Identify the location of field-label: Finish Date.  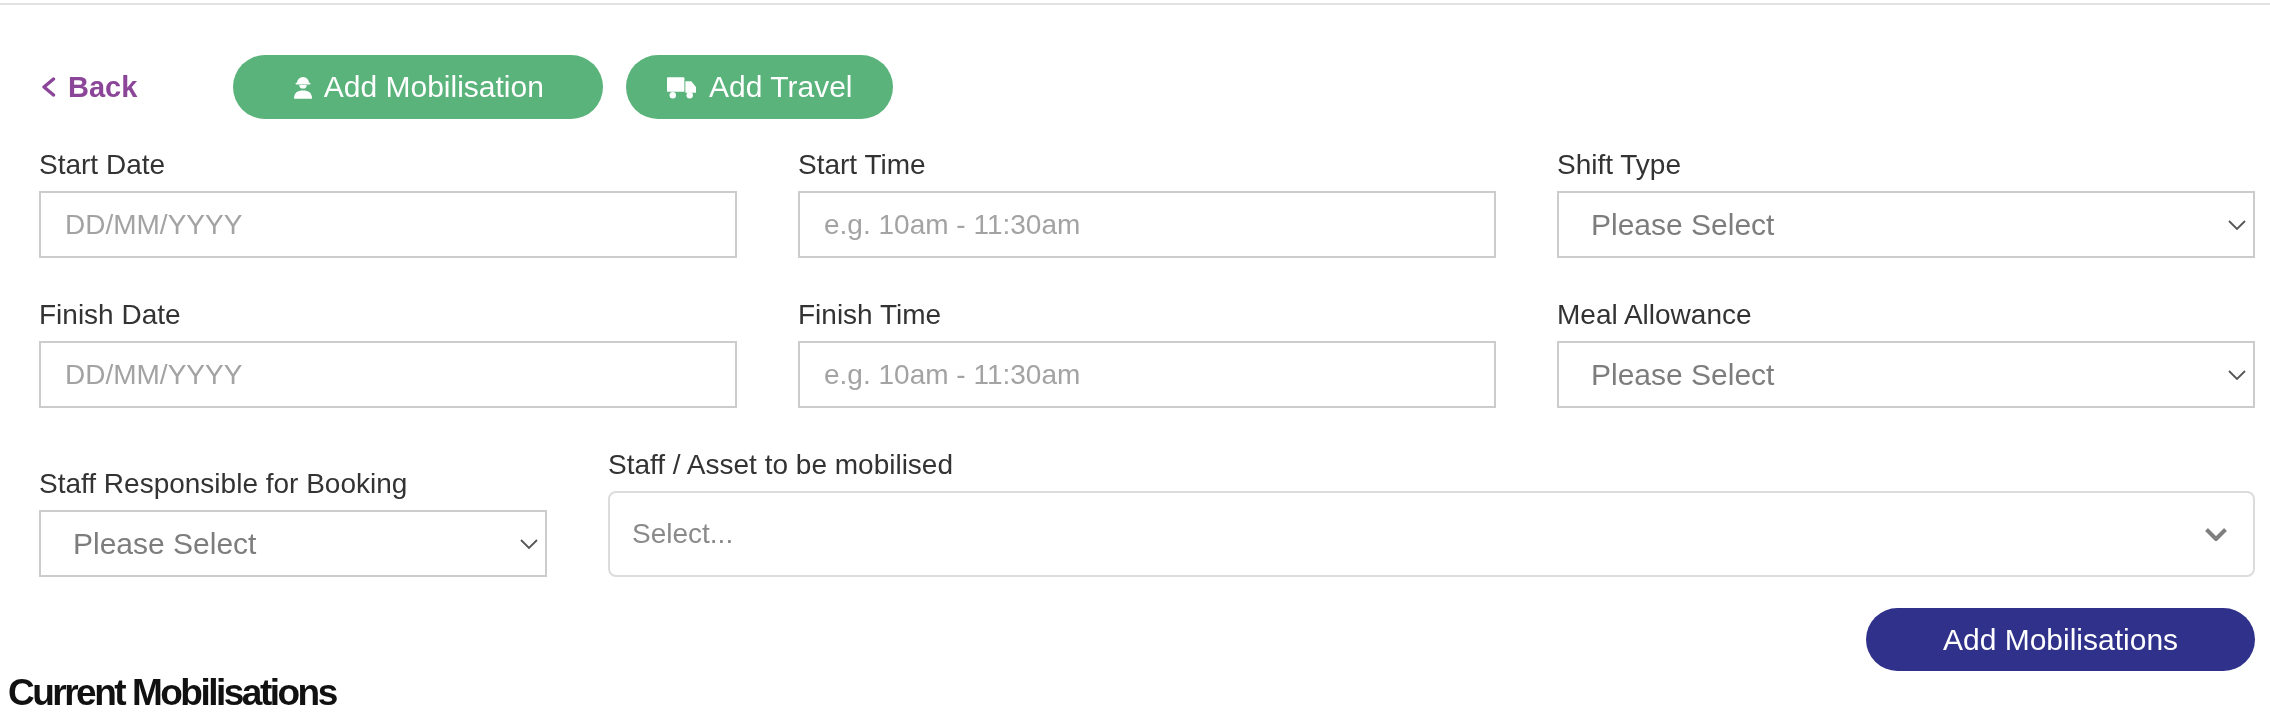
(110, 315).